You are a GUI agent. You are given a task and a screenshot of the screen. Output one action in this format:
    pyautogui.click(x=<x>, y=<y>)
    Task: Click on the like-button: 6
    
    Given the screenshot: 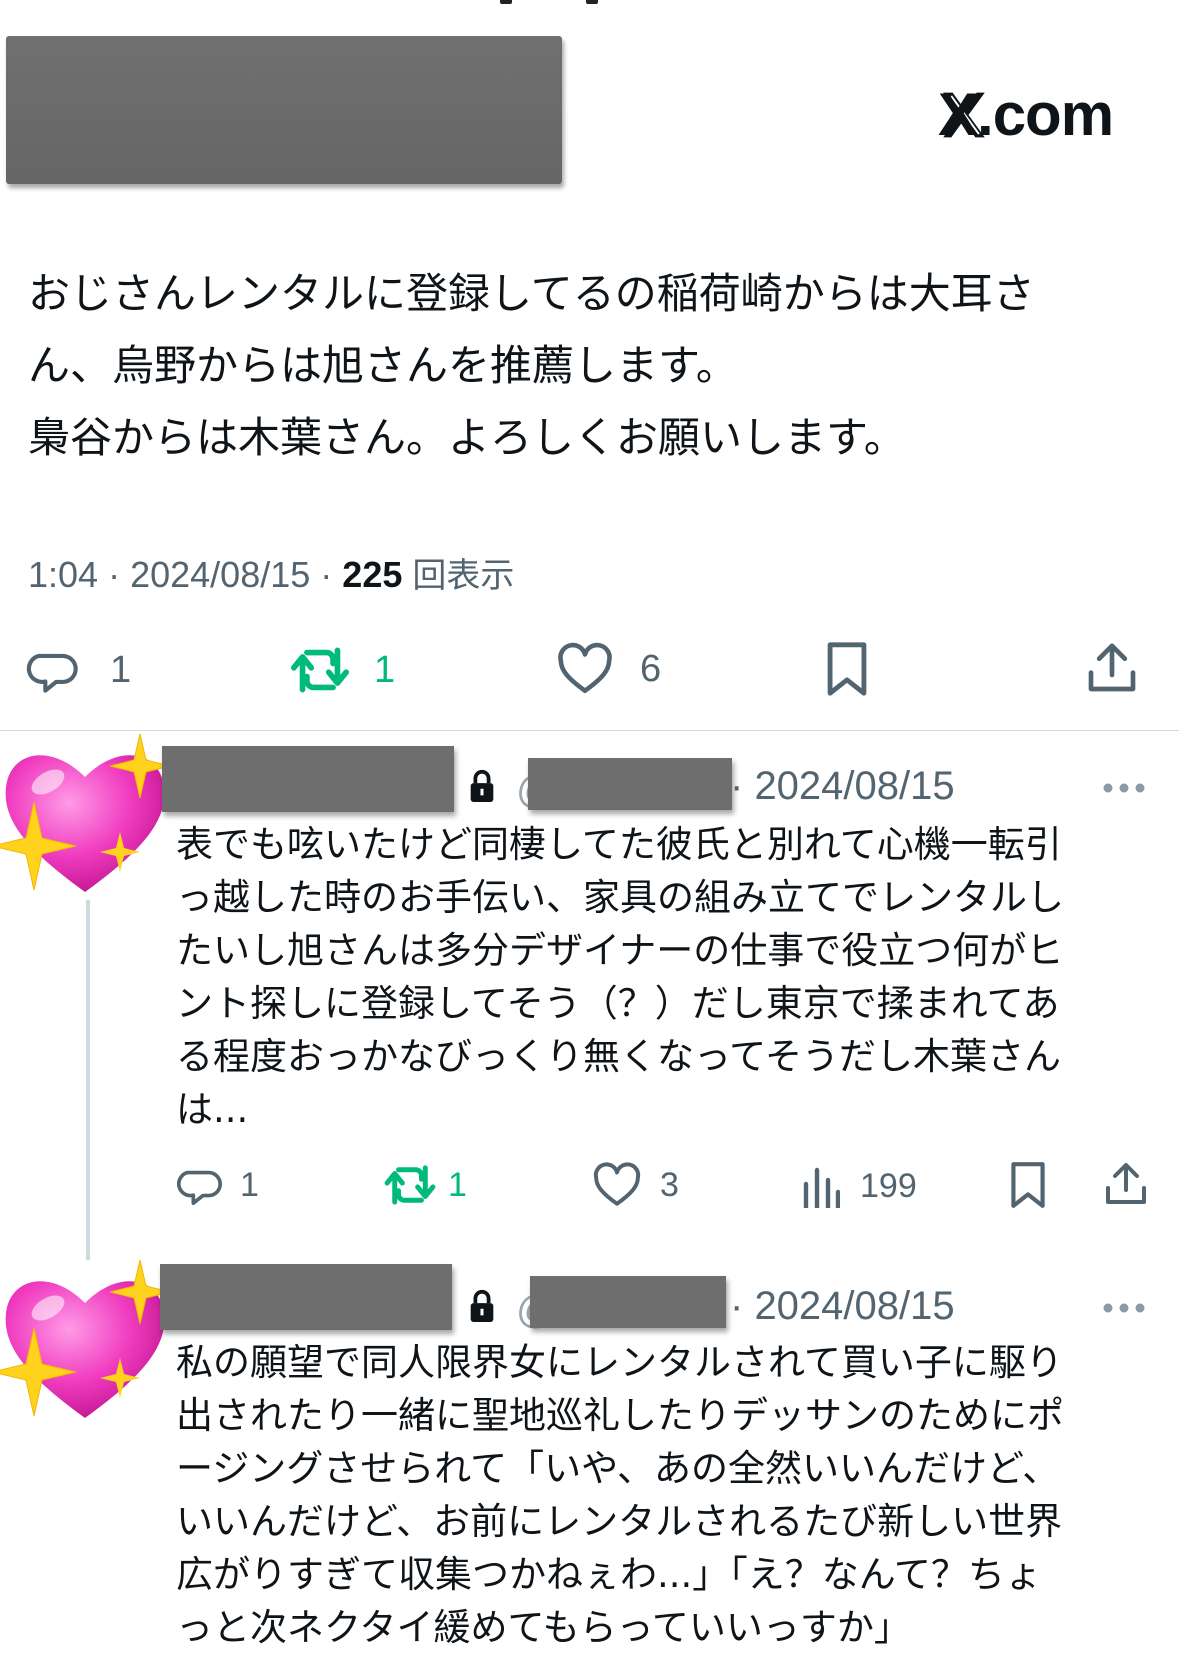 What is the action you would take?
    pyautogui.click(x=608, y=669)
    